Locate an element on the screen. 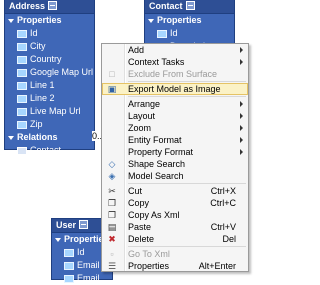 The height and width of the screenshot is (285, 320). shortcut-label: Ctrl+X is located at coordinates (223, 191).